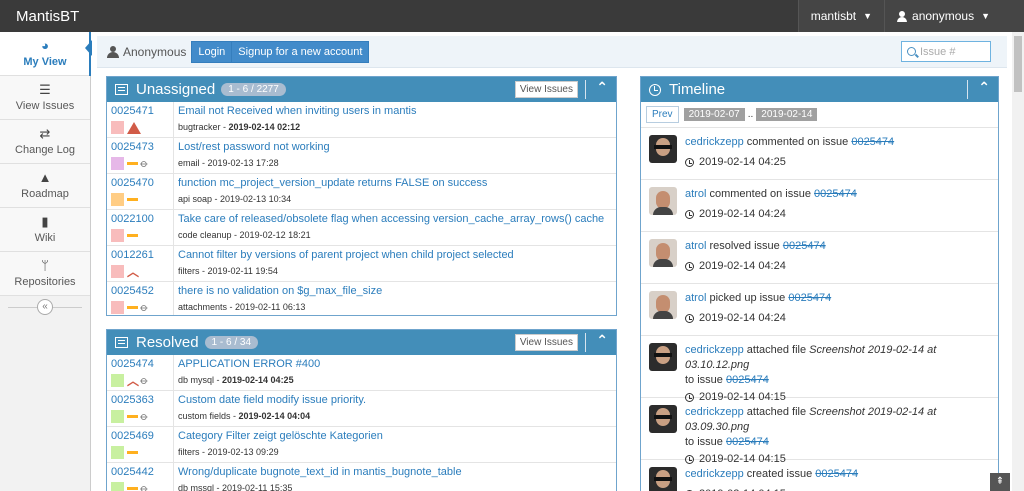 Image resolution: width=1024 pixels, height=491 pixels. Describe the element at coordinates (196, 487) in the screenshot. I see `issue-category: db mssql` at that location.